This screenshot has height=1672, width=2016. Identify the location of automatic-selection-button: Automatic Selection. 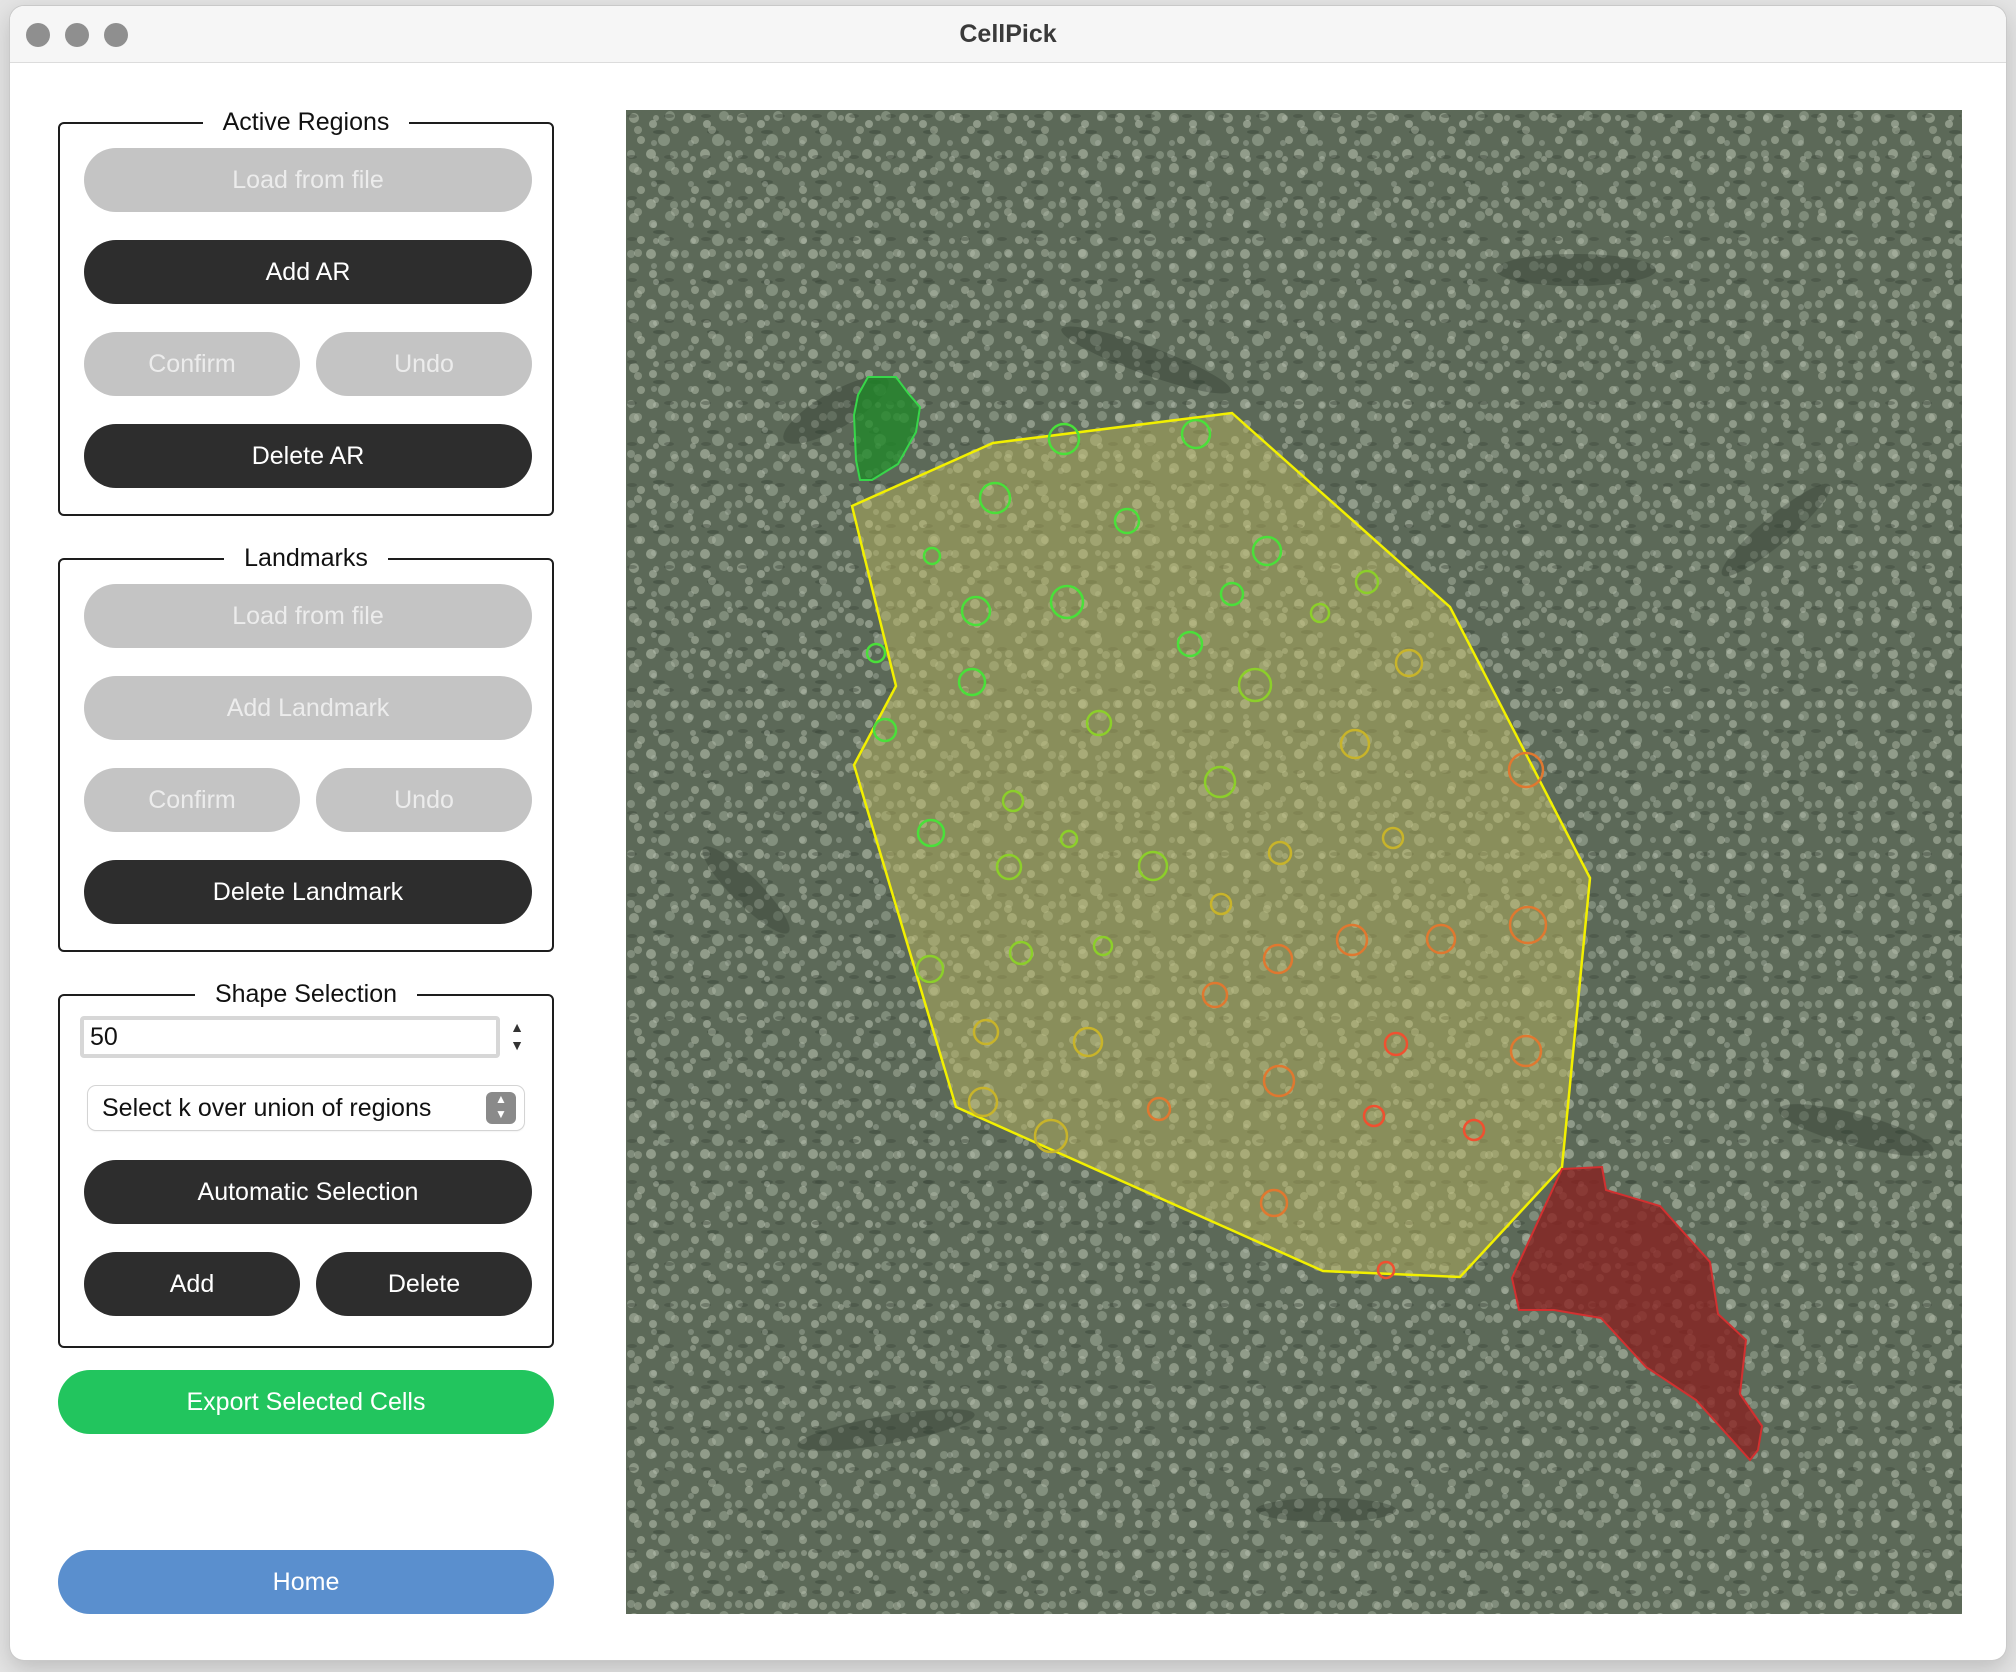
(308, 1192).